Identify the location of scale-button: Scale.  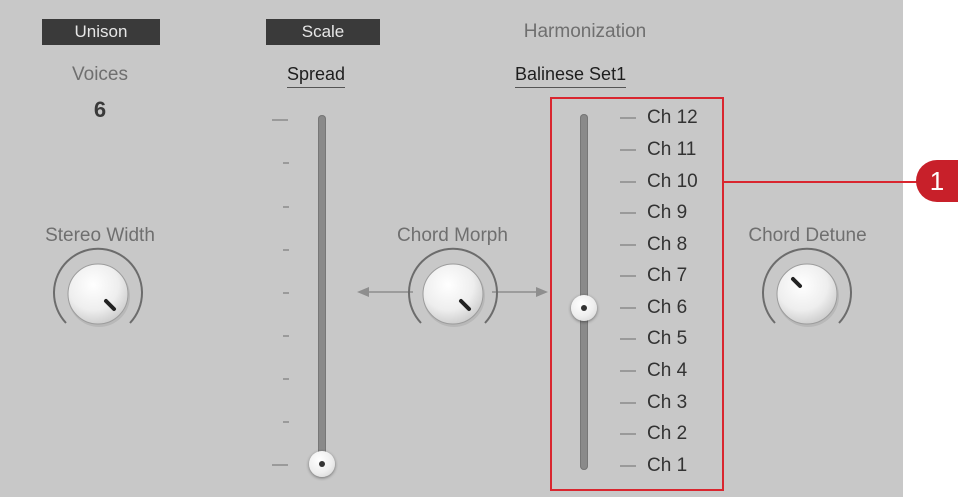
(323, 32).